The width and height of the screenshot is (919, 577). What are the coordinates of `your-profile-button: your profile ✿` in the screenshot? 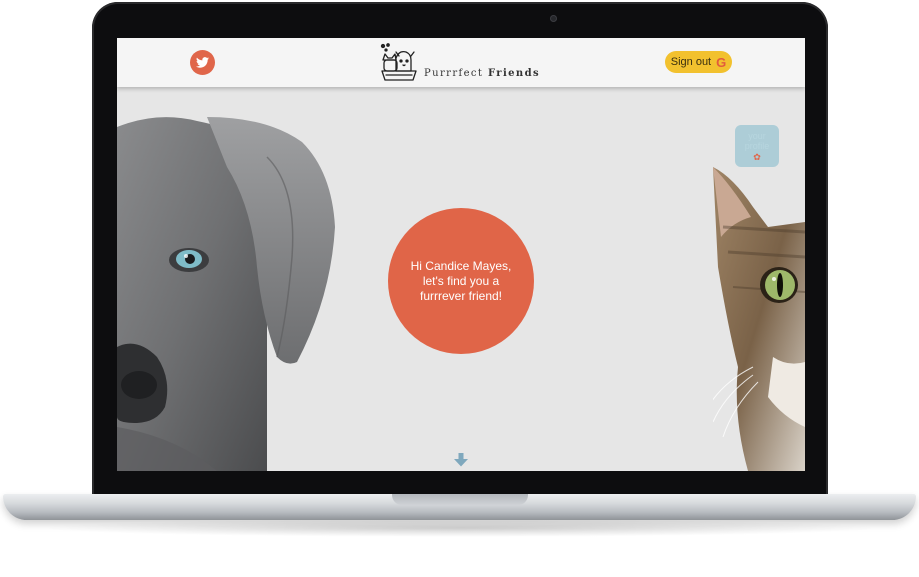 It's located at (757, 146).